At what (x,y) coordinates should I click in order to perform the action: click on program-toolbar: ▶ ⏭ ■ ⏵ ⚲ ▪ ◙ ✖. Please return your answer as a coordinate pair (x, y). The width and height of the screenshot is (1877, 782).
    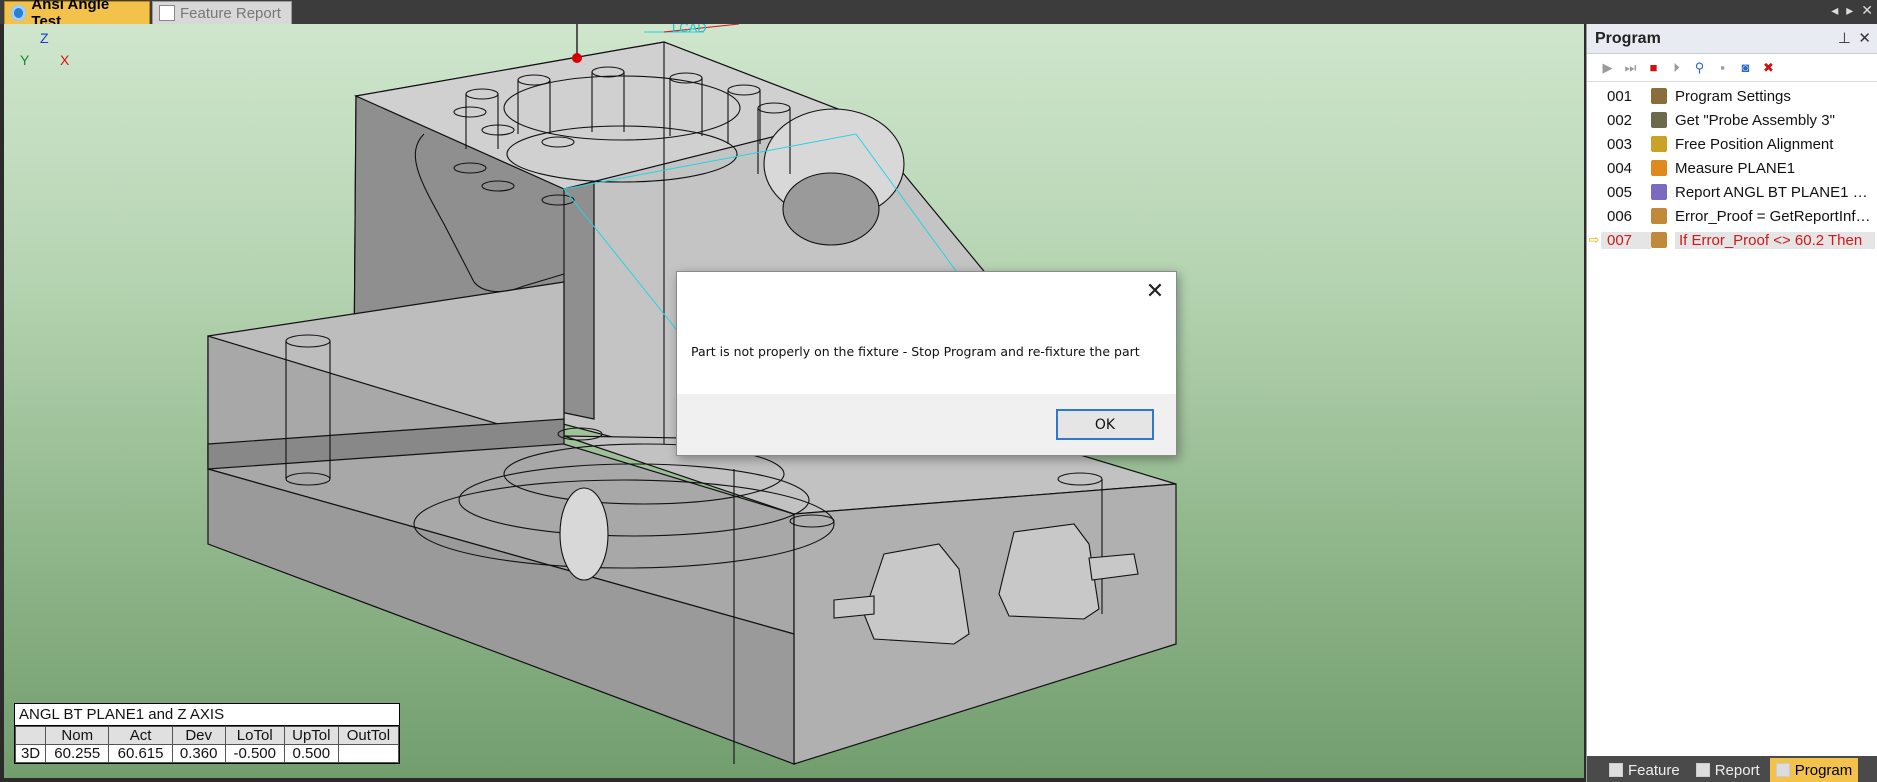
    Looking at the image, I should click on (1732, 68).